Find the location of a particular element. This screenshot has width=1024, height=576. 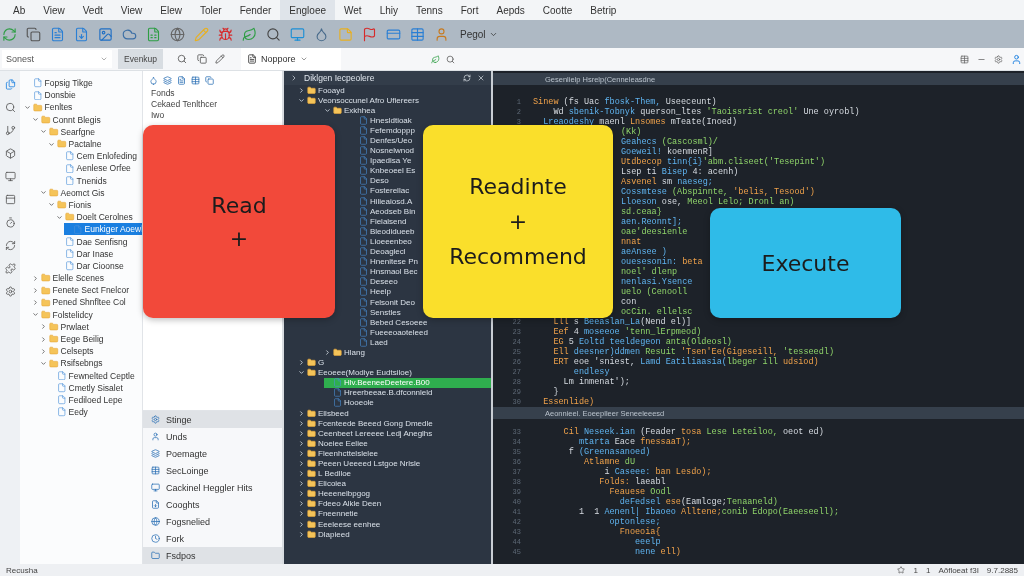

tree-item: Hnsmaol Bec is located at coordinates (385, 271).